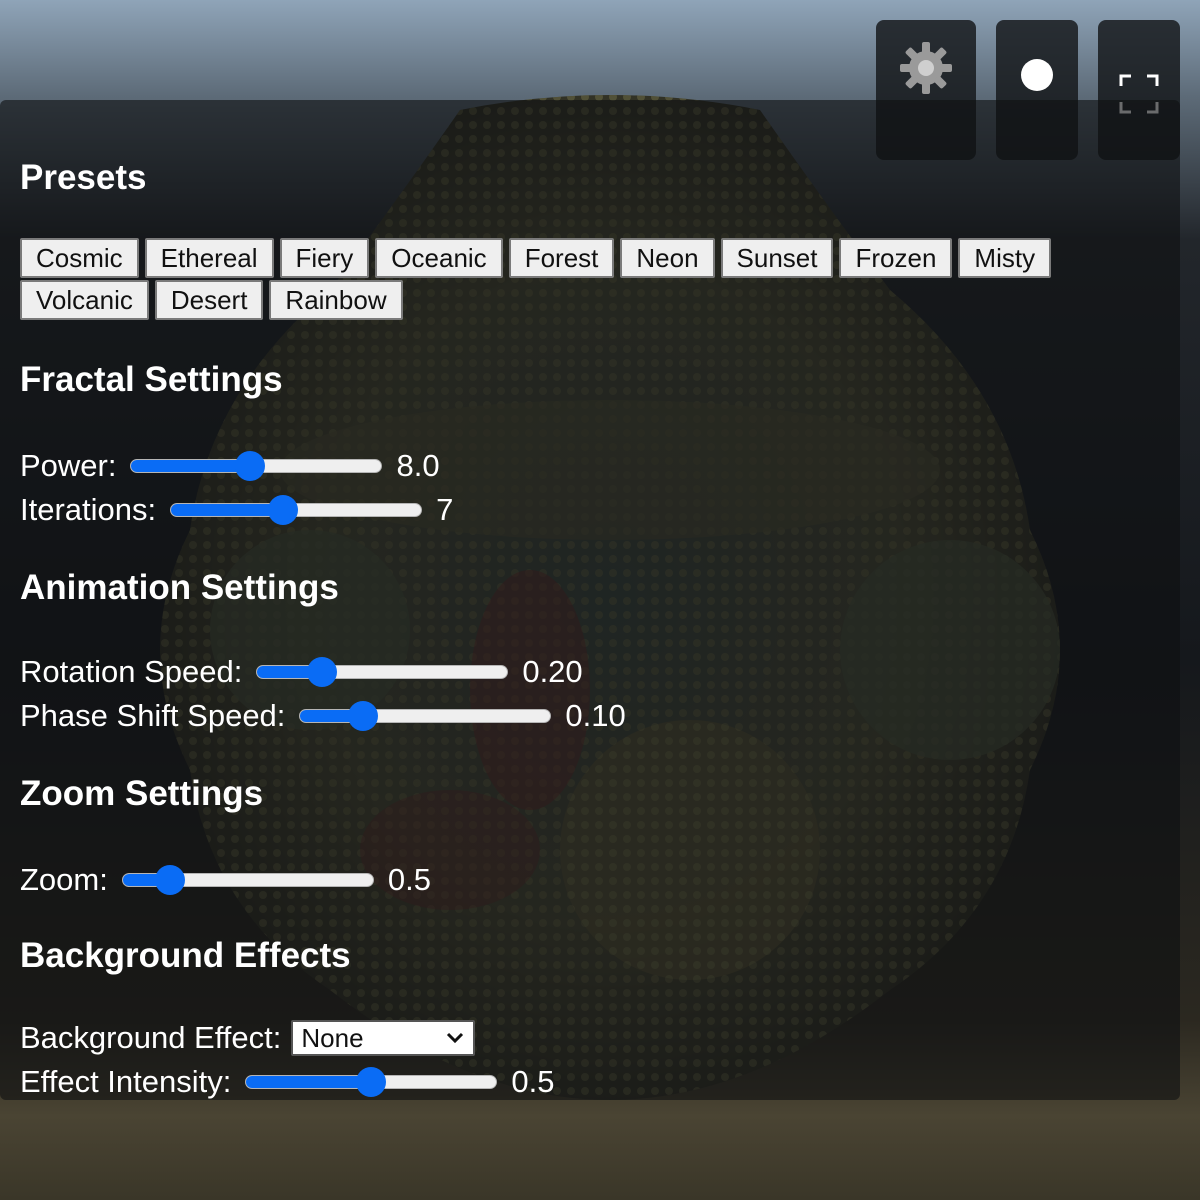 This screenshot has height=1200, width=1200. I want to click on zoom-settings-heading: Zoom Settings, so click(142, 793).